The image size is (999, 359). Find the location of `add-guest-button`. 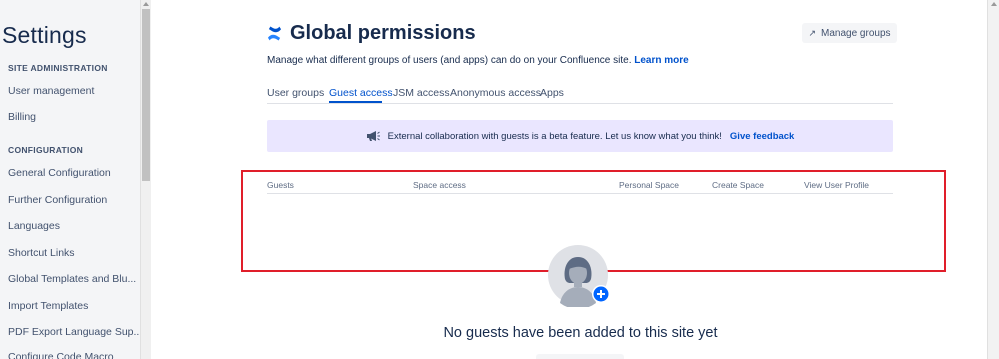

add-guest-button is located at coordinates (580, 356).